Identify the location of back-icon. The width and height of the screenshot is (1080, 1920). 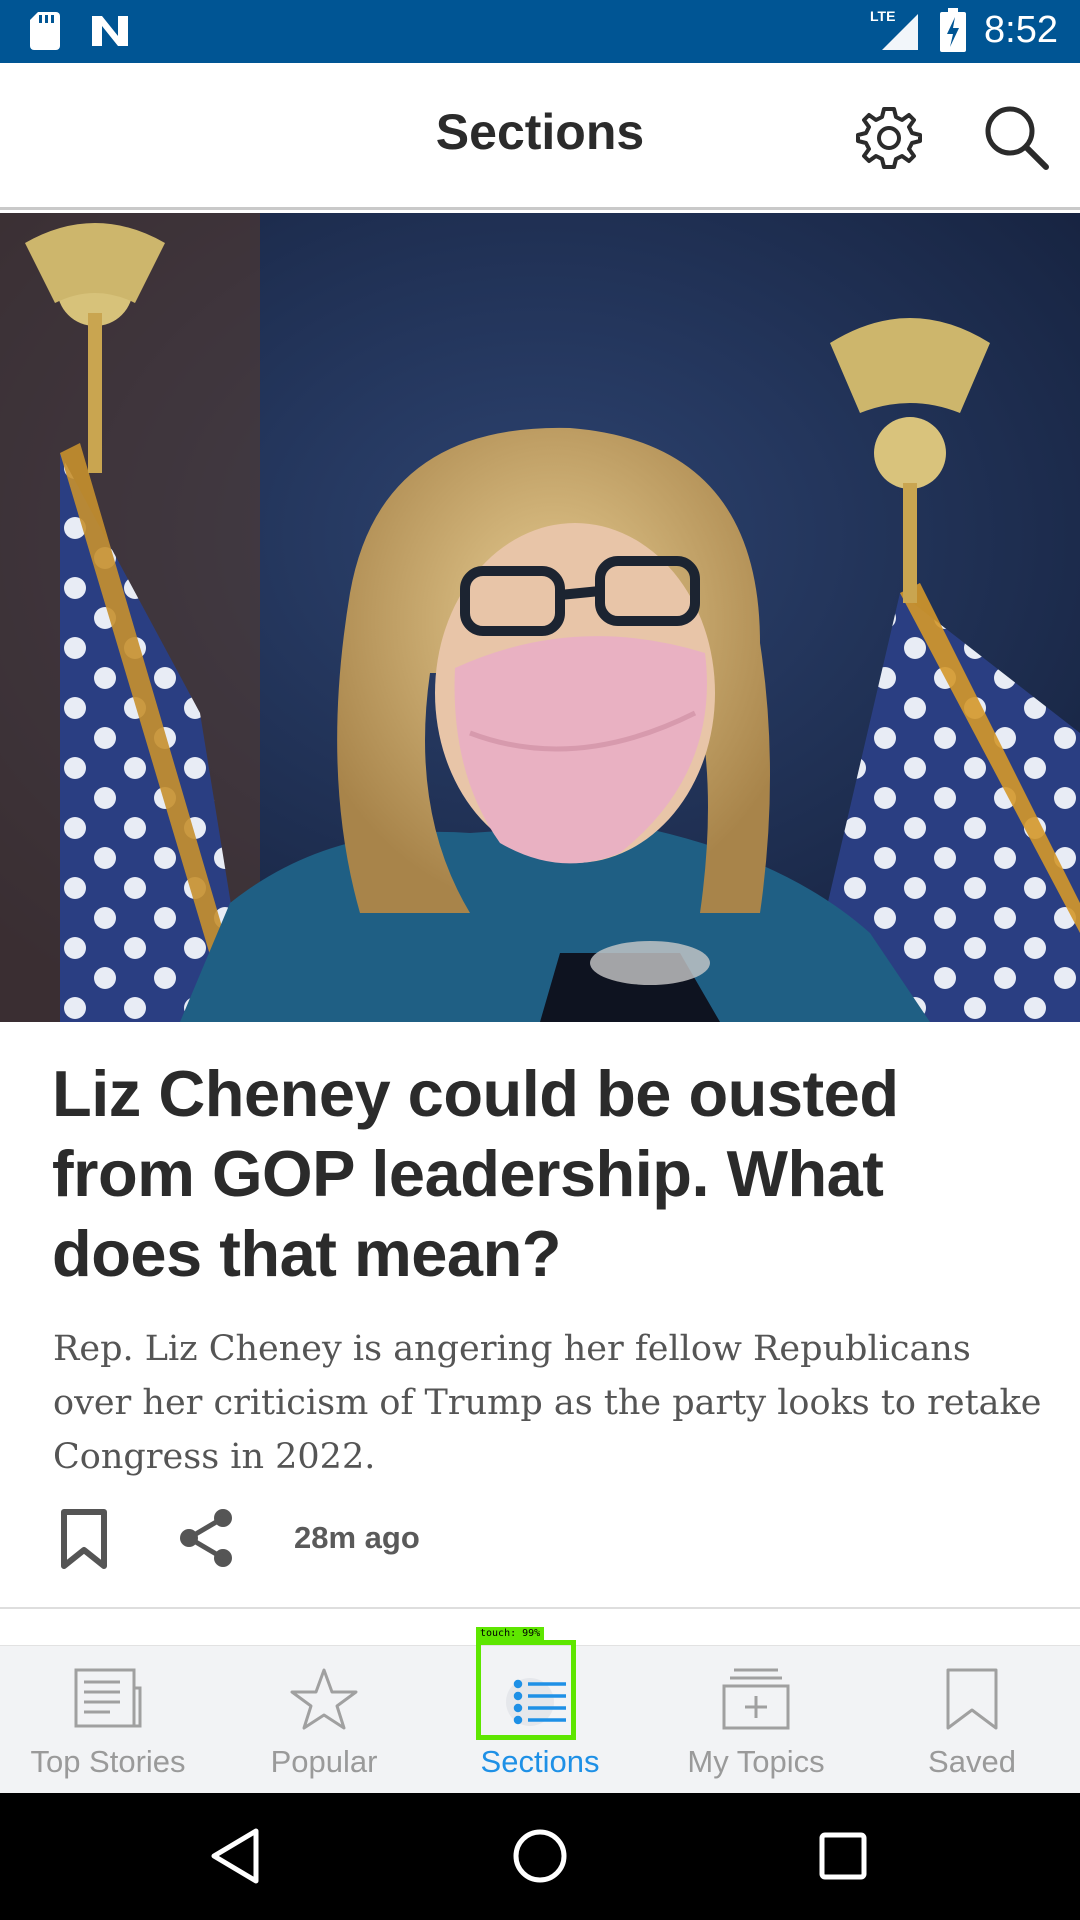
(235, 1856).